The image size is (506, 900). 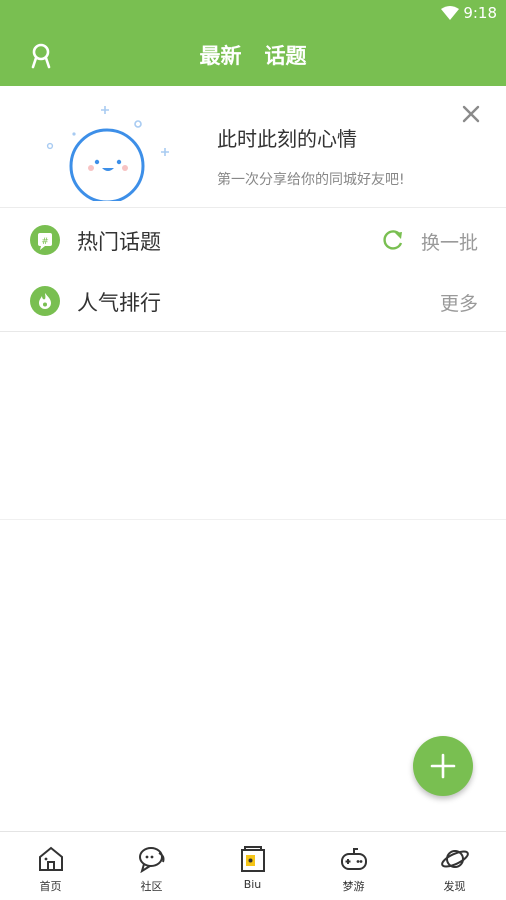 What do you see at coordinates (393, 240) in the screenshot?
I see `refresh-icon` at bounding box center [393, 240].